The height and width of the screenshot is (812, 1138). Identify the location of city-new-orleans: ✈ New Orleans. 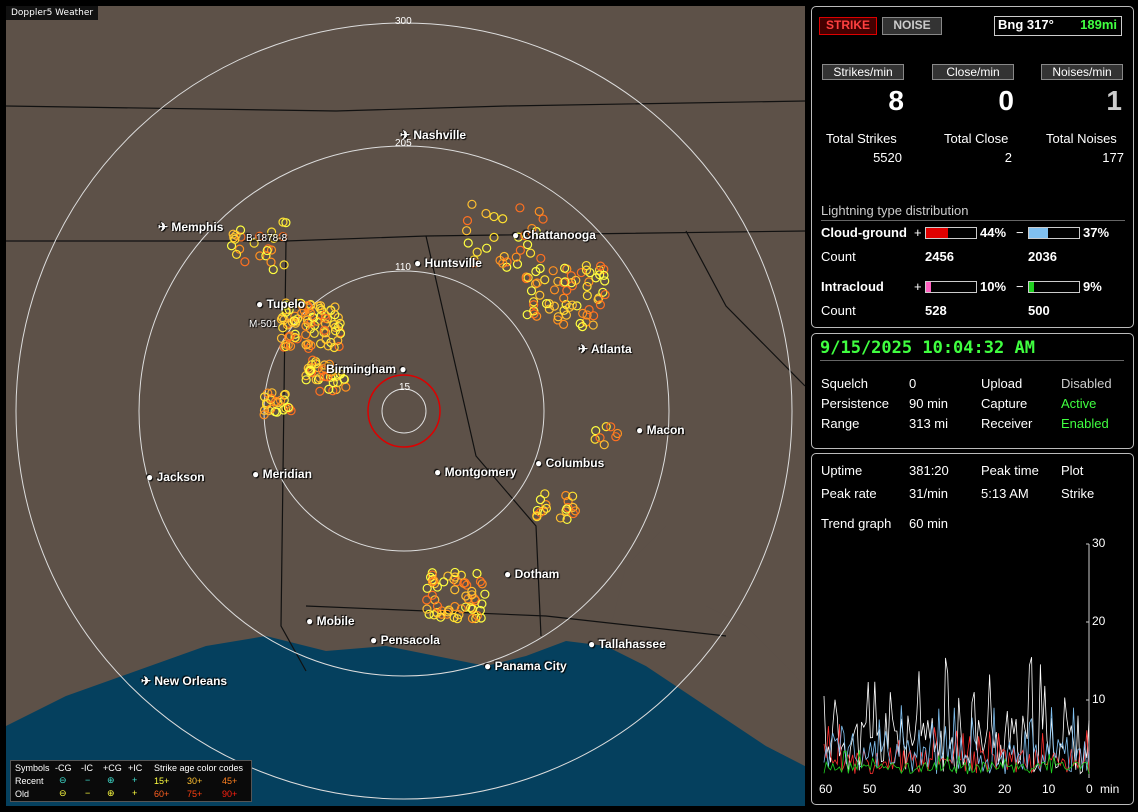
(184, 681).